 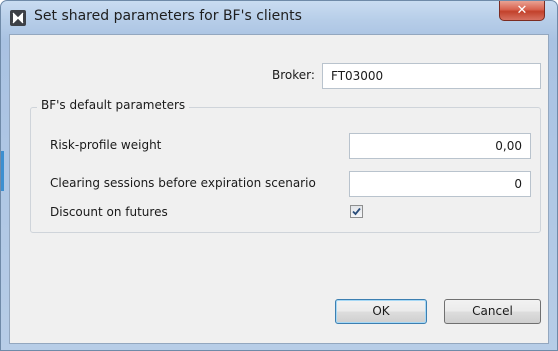 I want to click on cancel-button: Cancel, so click(x=492, y=311).